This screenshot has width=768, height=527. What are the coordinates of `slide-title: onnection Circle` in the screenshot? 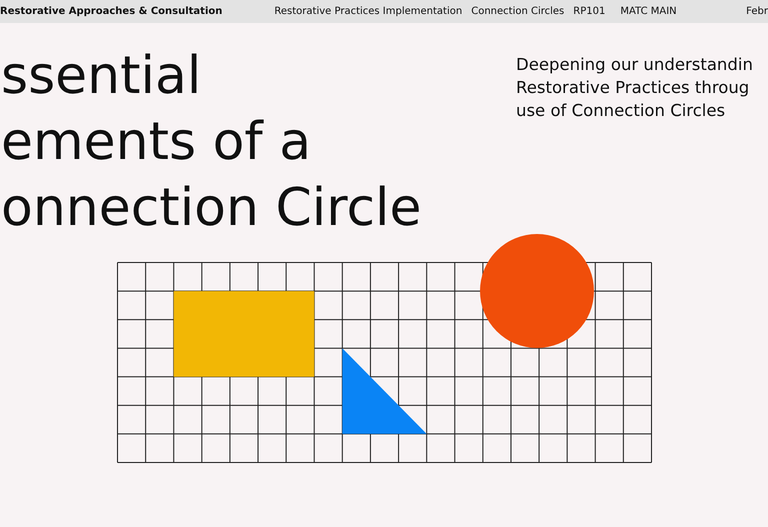 It's located at (211, 208).